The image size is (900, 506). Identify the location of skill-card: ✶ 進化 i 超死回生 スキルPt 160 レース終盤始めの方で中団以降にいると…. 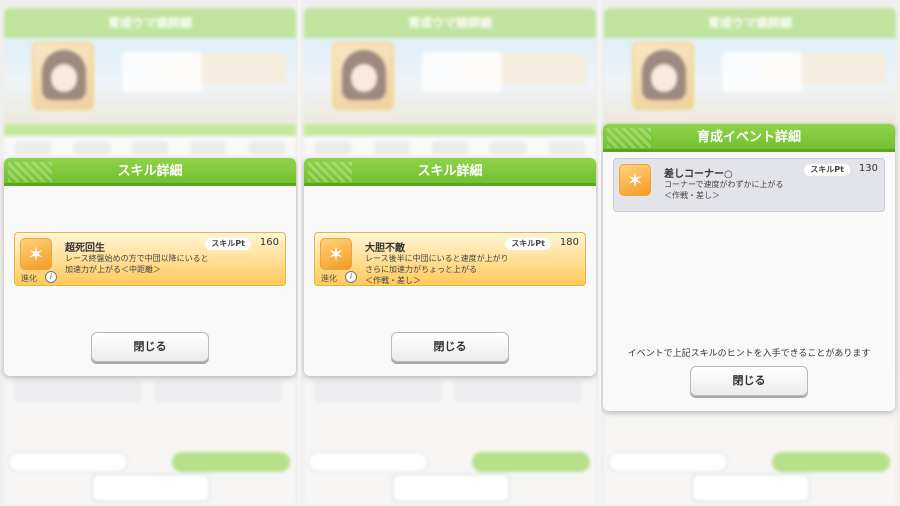
(150, 259).